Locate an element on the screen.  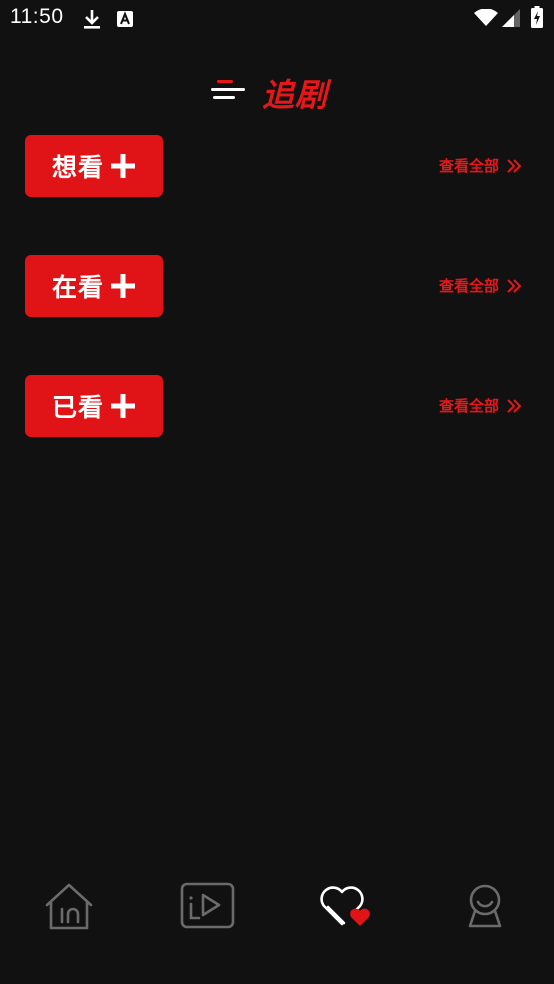
section-watched: 已看 查看全部 is located at coordinates (277, 406).